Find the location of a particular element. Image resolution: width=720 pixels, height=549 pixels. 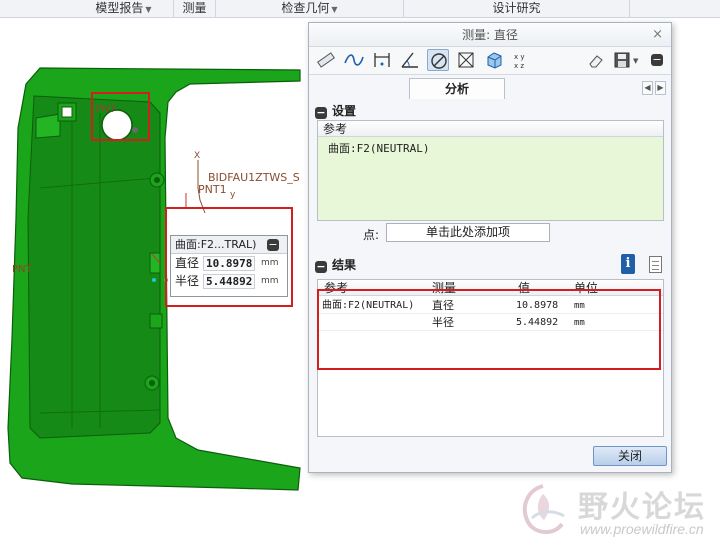

volume-icon is located at coordinates (494, 60).